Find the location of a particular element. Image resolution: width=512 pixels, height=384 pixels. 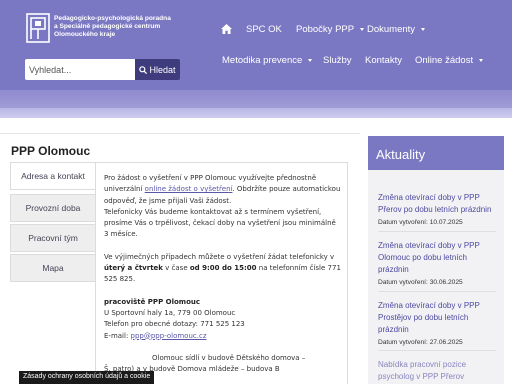

home-icon is located at coordinates (226, 29).